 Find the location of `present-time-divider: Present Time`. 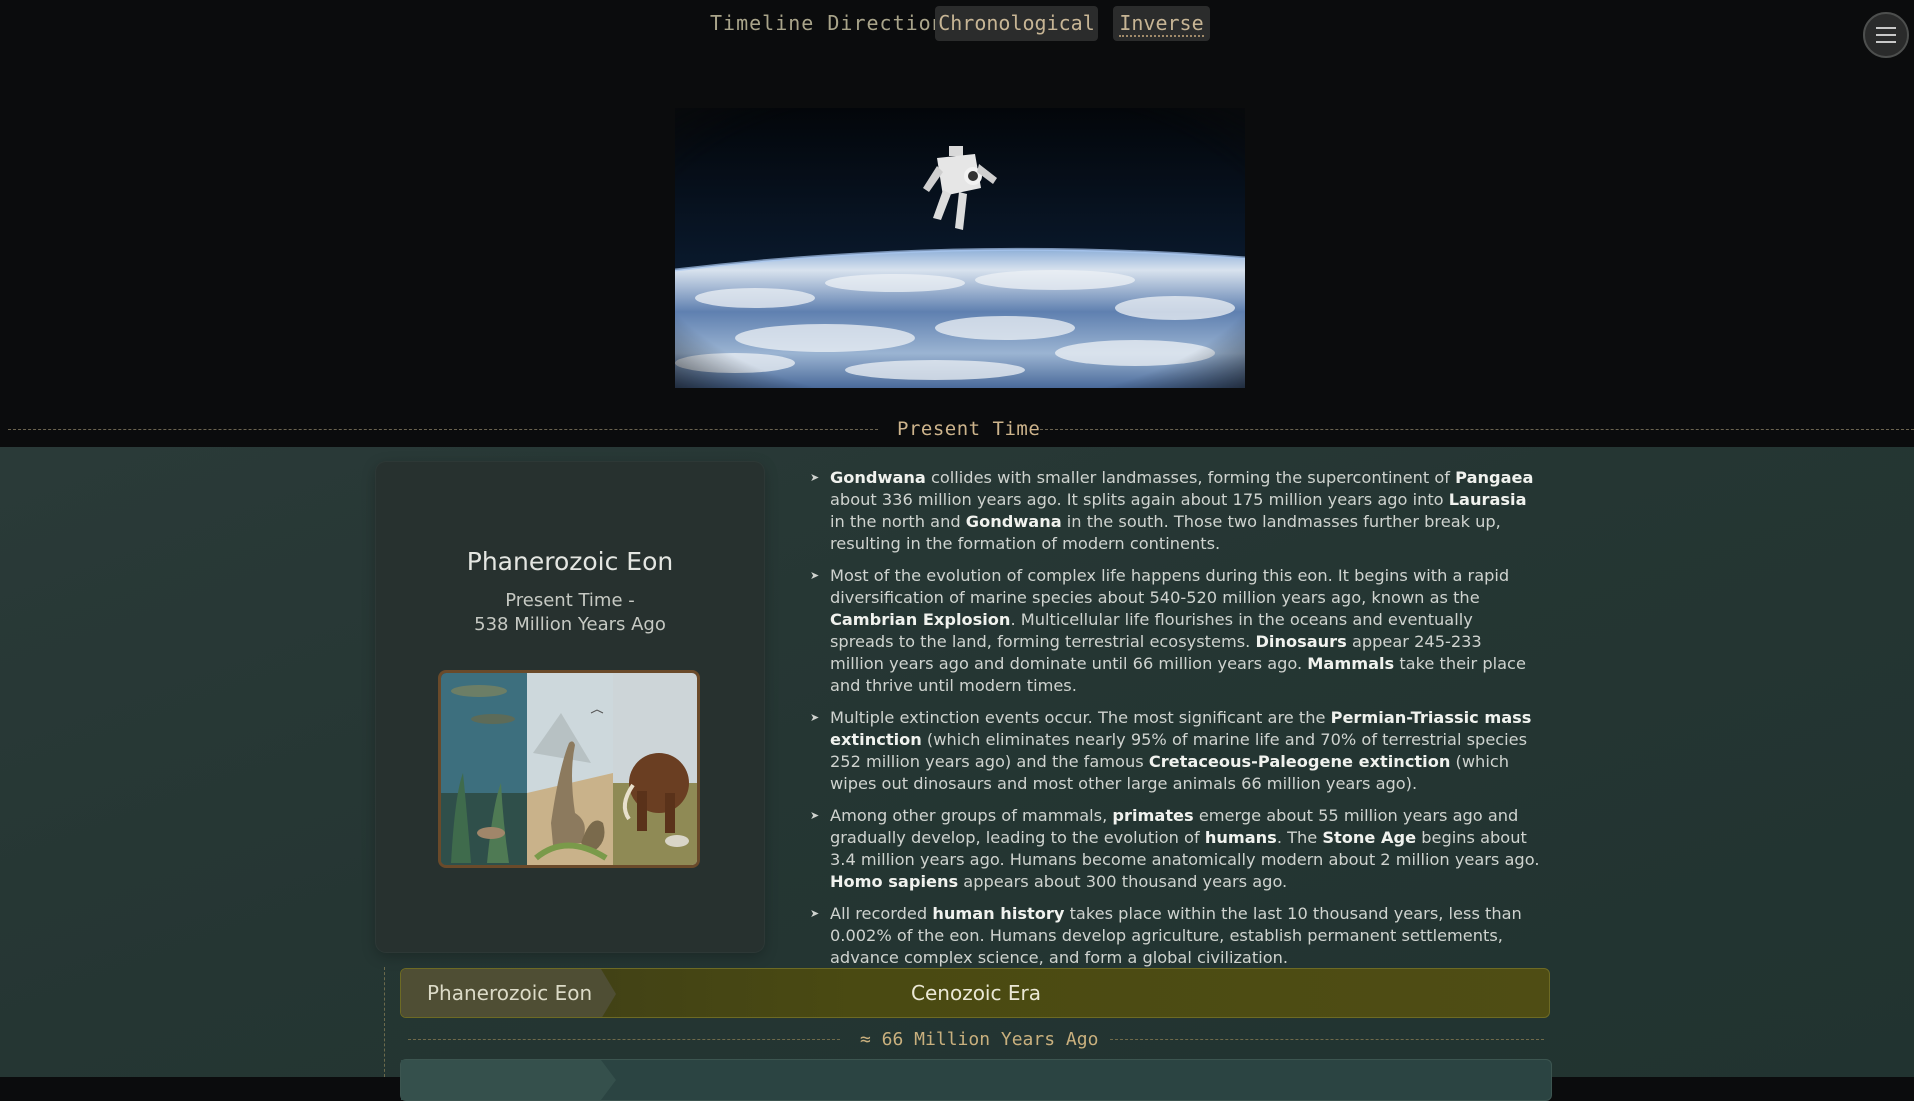

present-time-divider: Present Time is located at coordinates (961, 430).